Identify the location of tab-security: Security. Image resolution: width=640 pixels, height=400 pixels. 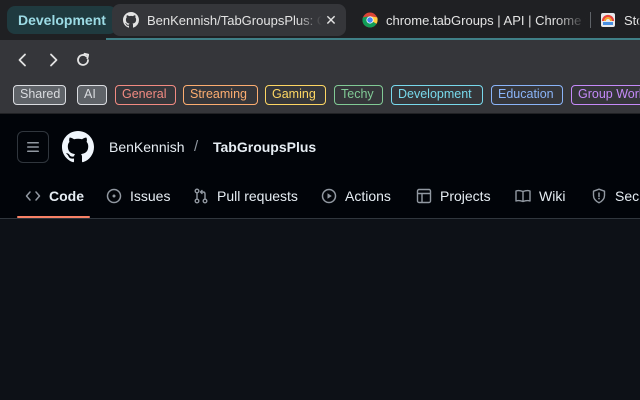
(615, 196).